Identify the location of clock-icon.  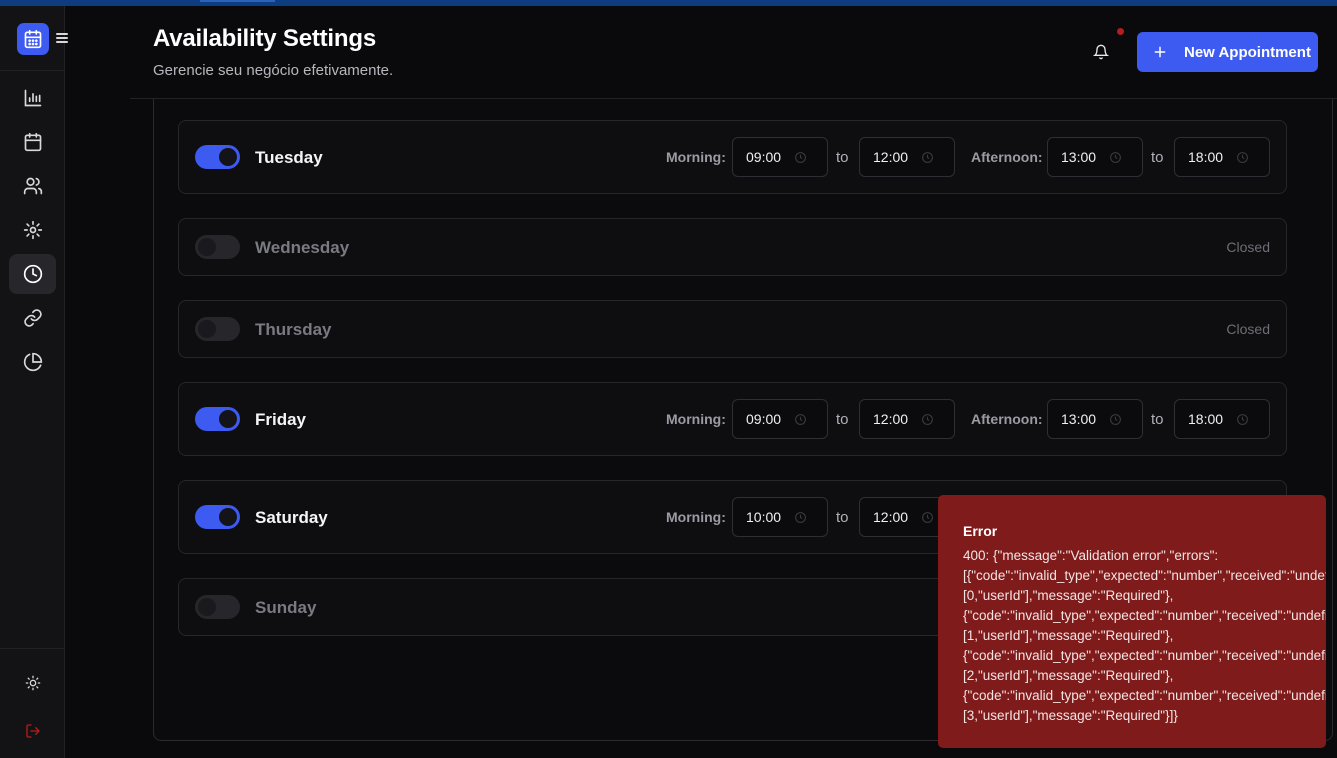
(32, 274).